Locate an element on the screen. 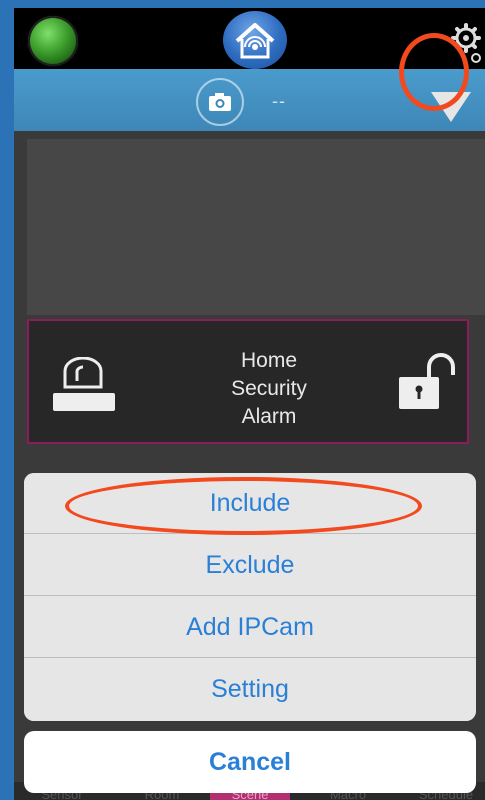 The width and height of the screenshot is (485, 800). highlight-circle-annotation is located at coordinates (434, 72).